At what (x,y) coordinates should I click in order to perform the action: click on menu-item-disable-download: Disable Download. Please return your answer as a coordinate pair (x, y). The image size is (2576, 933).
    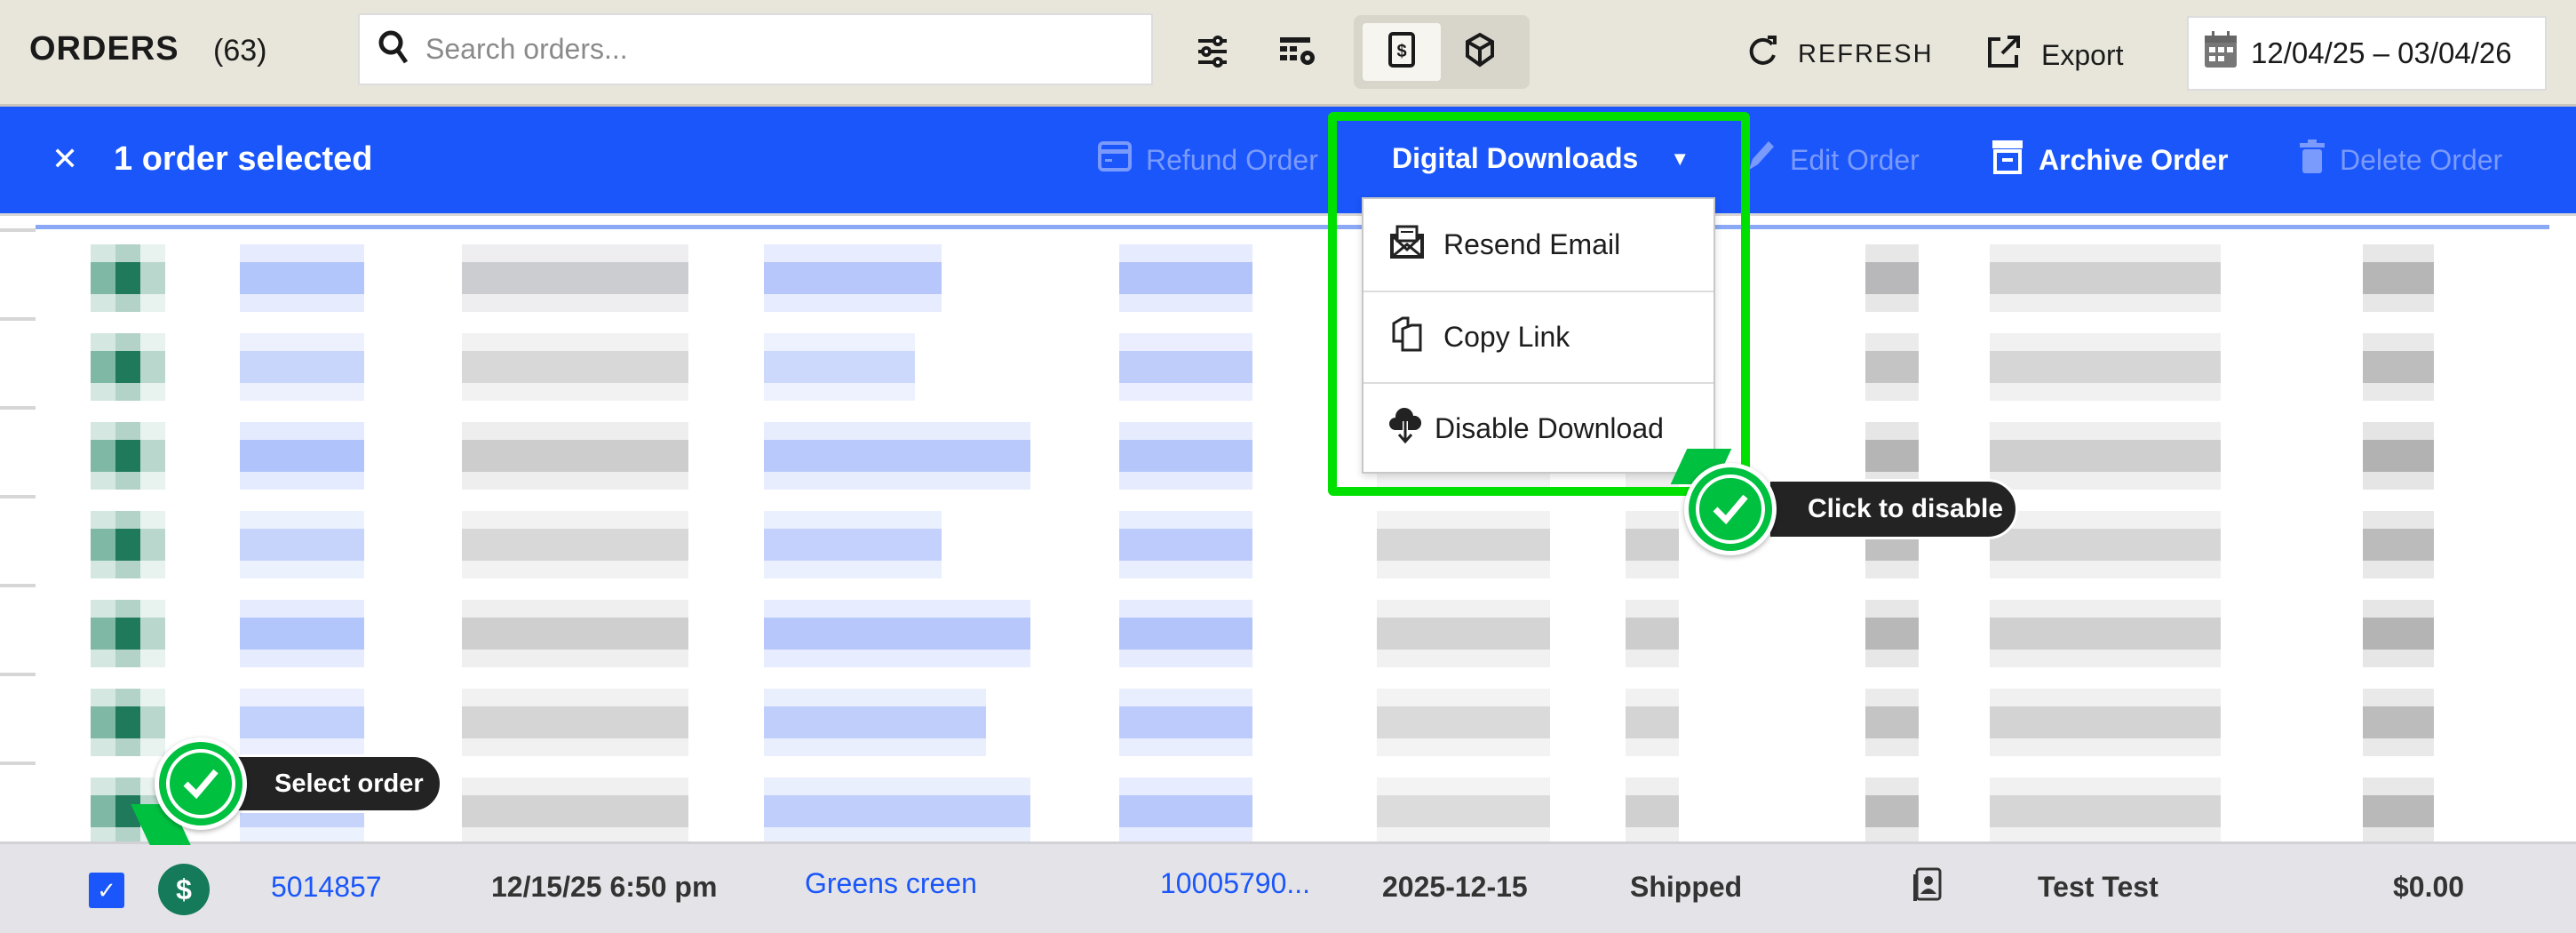
    Looking at the image, I should click on (1538, 428).